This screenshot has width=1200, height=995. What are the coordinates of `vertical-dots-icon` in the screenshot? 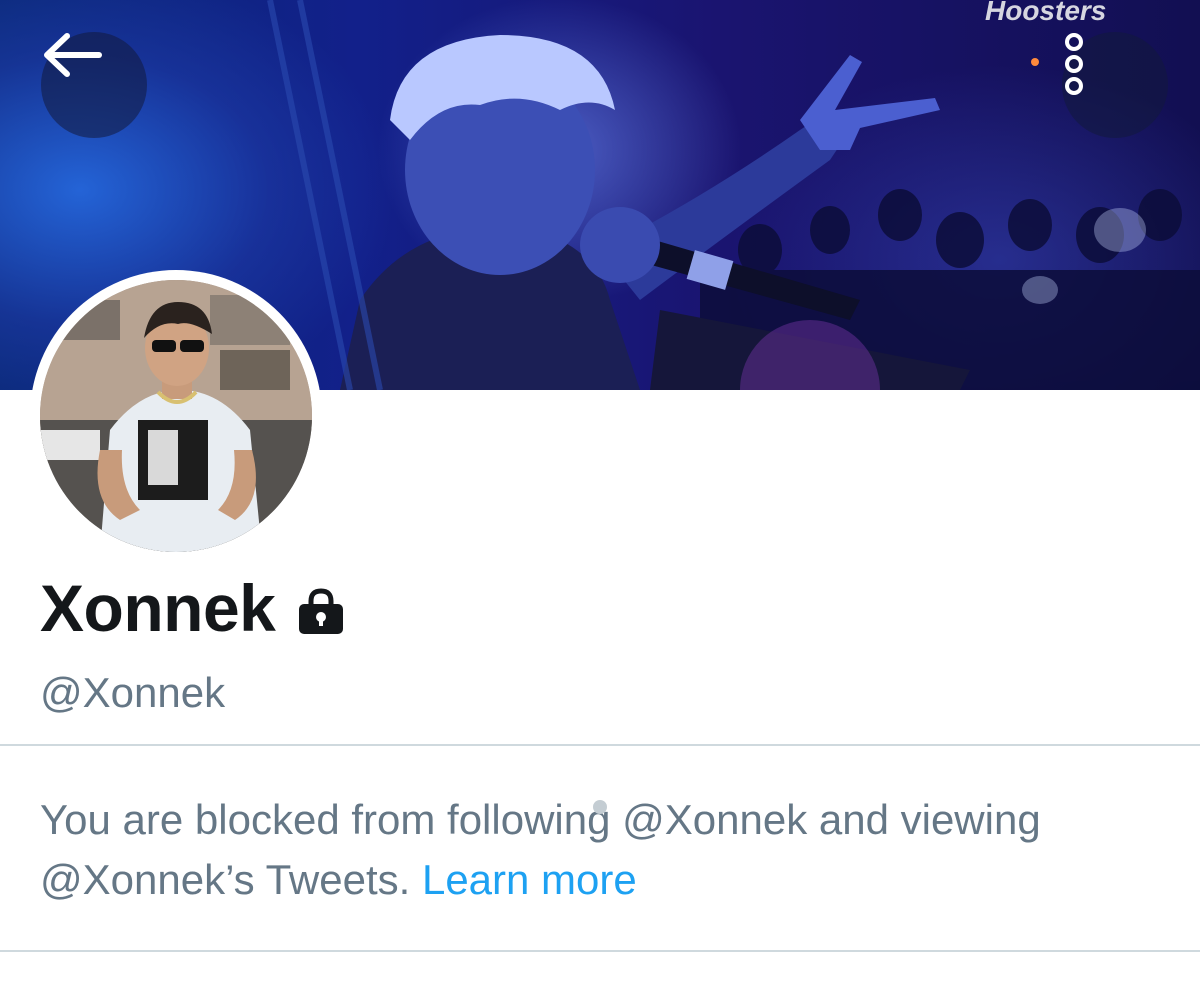 It's located at (1074, 64).